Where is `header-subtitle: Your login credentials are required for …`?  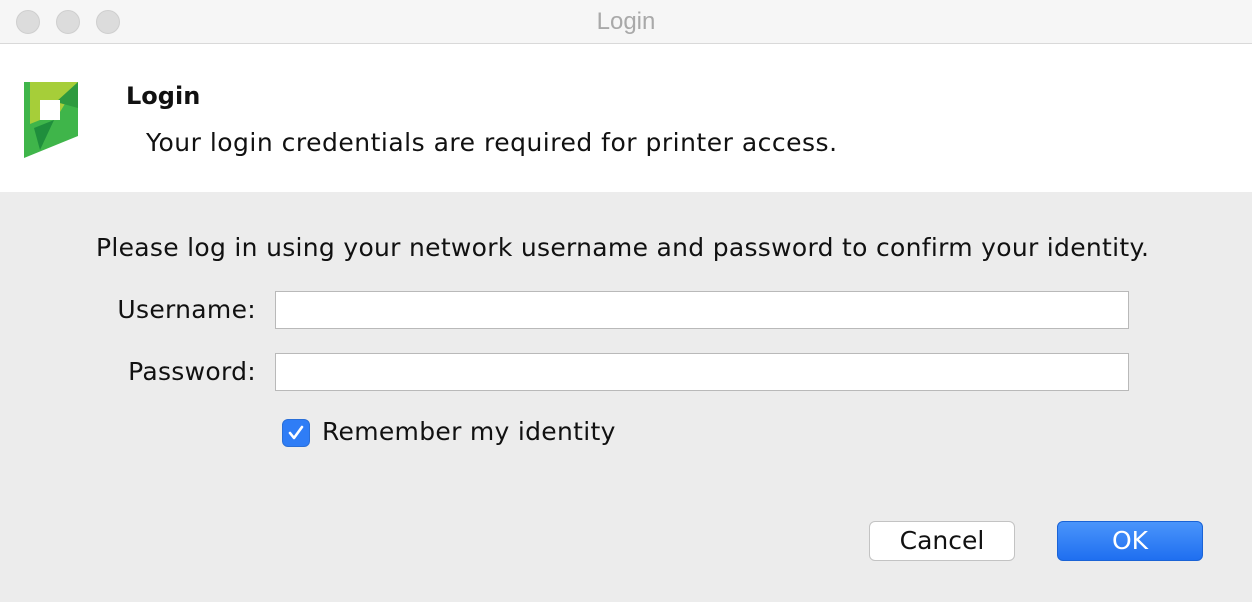
header-subtitle: Your login credentials are required for … is located at coordinates (492, 142).